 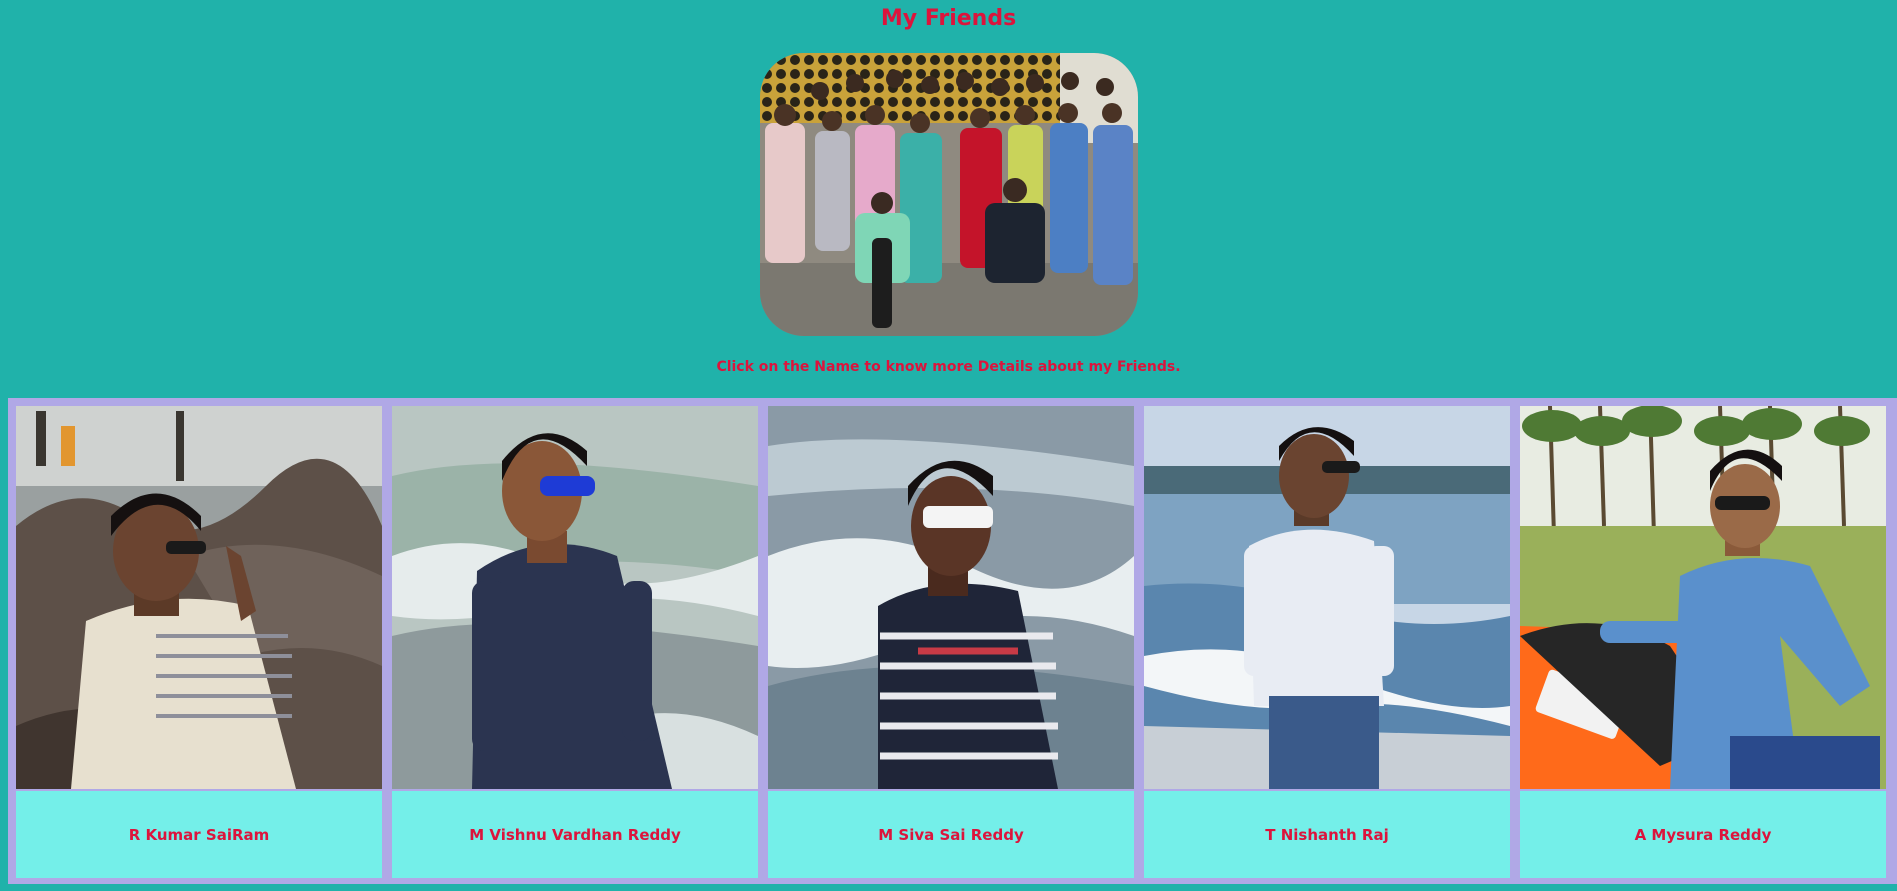 I want to click on friend-name-link: A Mysura Reddy, so click(x=1703, y=835).